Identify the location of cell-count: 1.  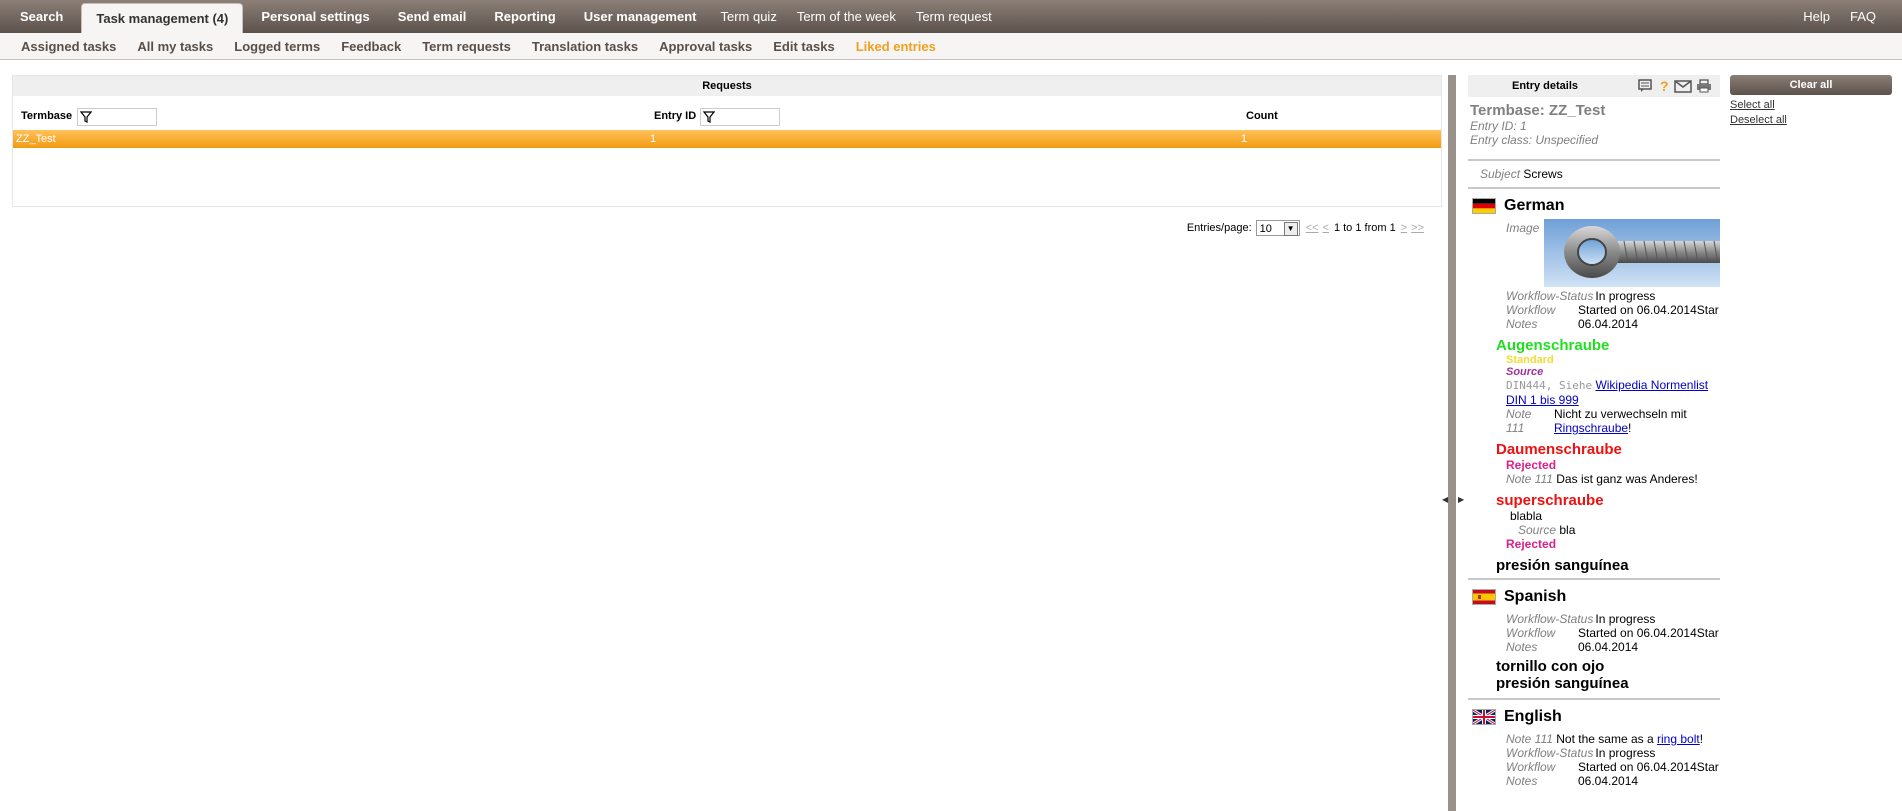
(1244, 139).